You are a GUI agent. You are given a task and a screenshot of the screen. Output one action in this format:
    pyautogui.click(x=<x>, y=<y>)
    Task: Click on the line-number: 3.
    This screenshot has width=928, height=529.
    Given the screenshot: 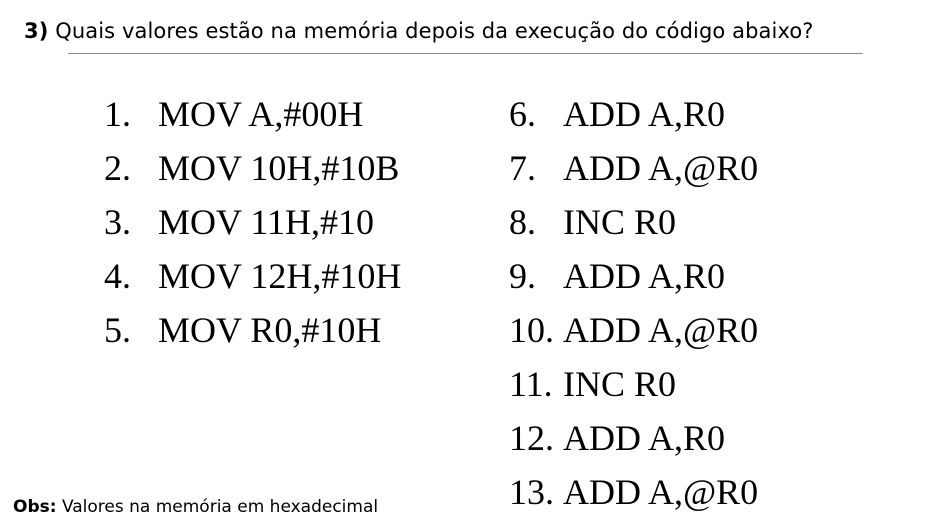 What is the action you would take?
    pyautogui.click(x=117, y=222)
    